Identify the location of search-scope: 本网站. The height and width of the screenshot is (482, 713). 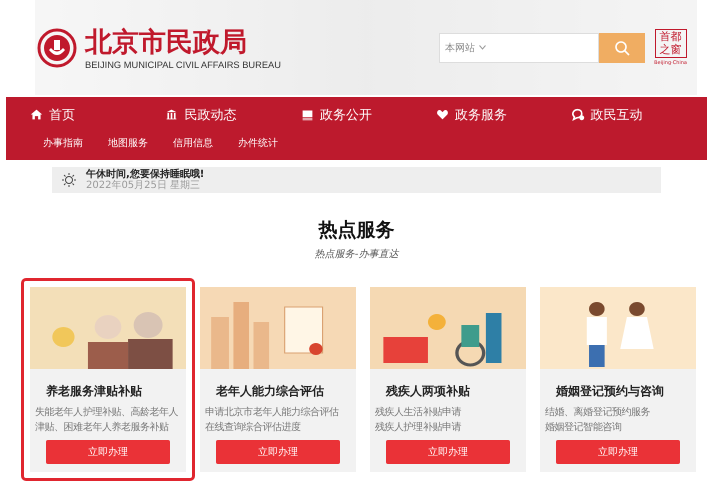
(460, 47).